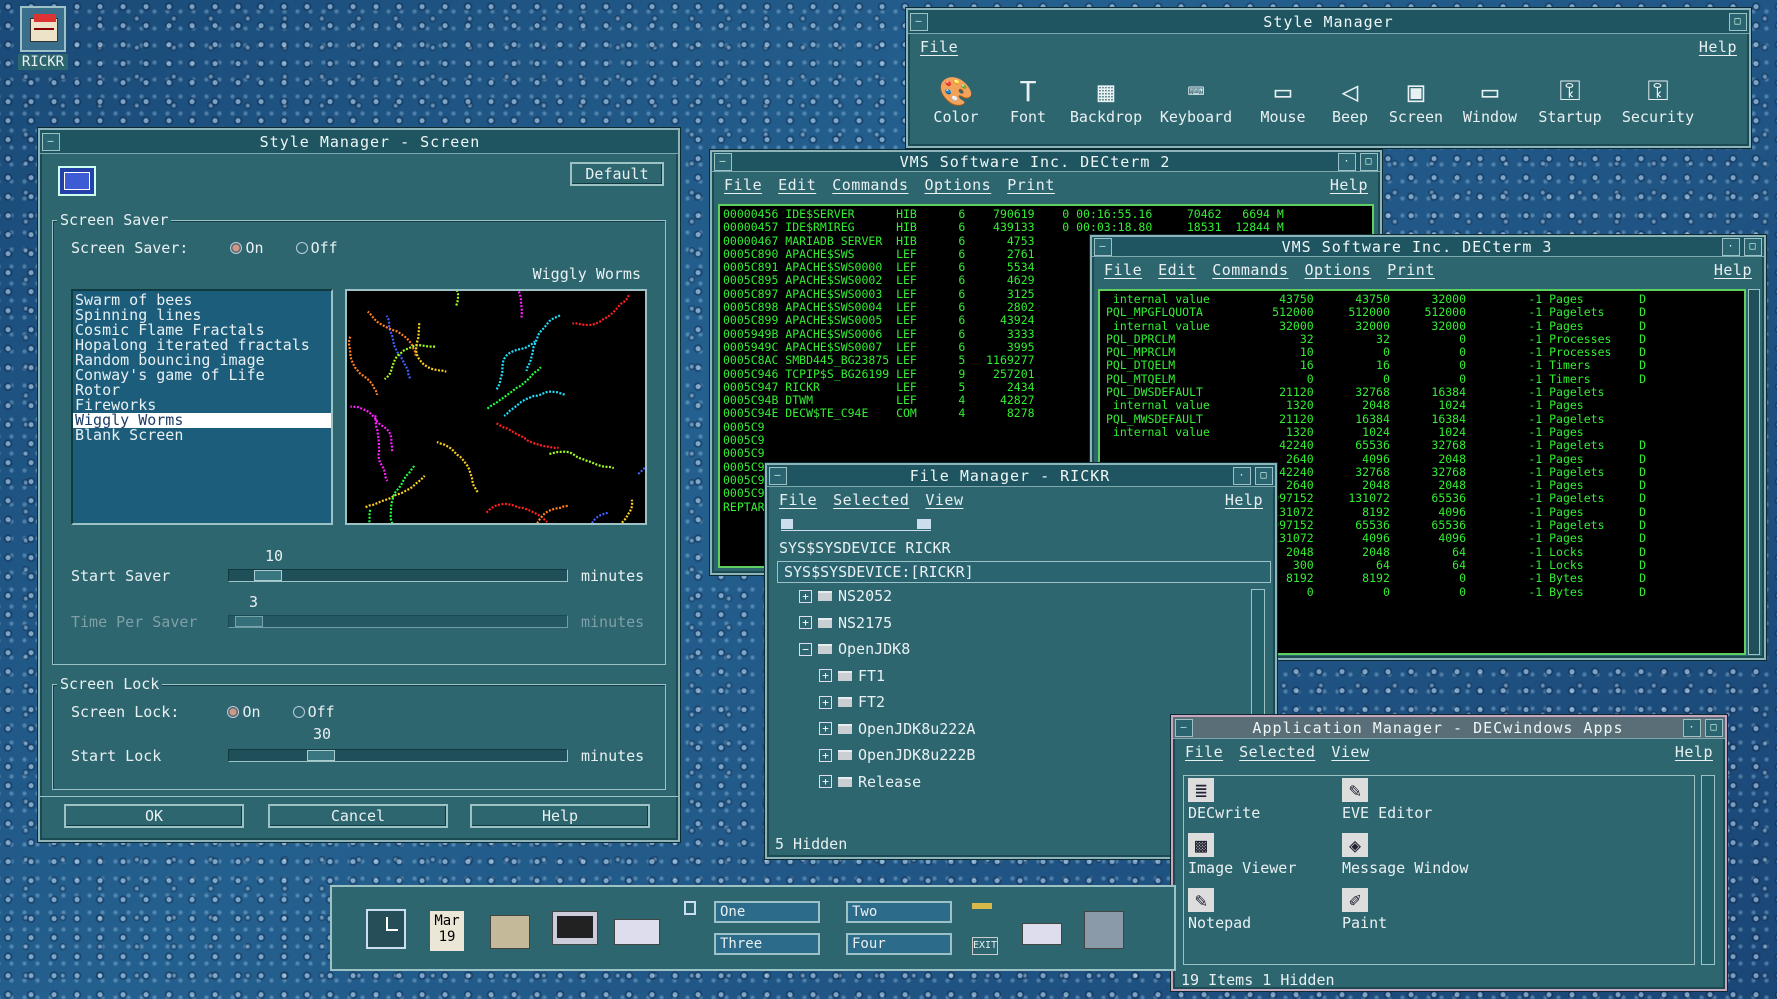 The image size is (1777, 999). I want to click on style-manager-icon, so click(1104, 930).